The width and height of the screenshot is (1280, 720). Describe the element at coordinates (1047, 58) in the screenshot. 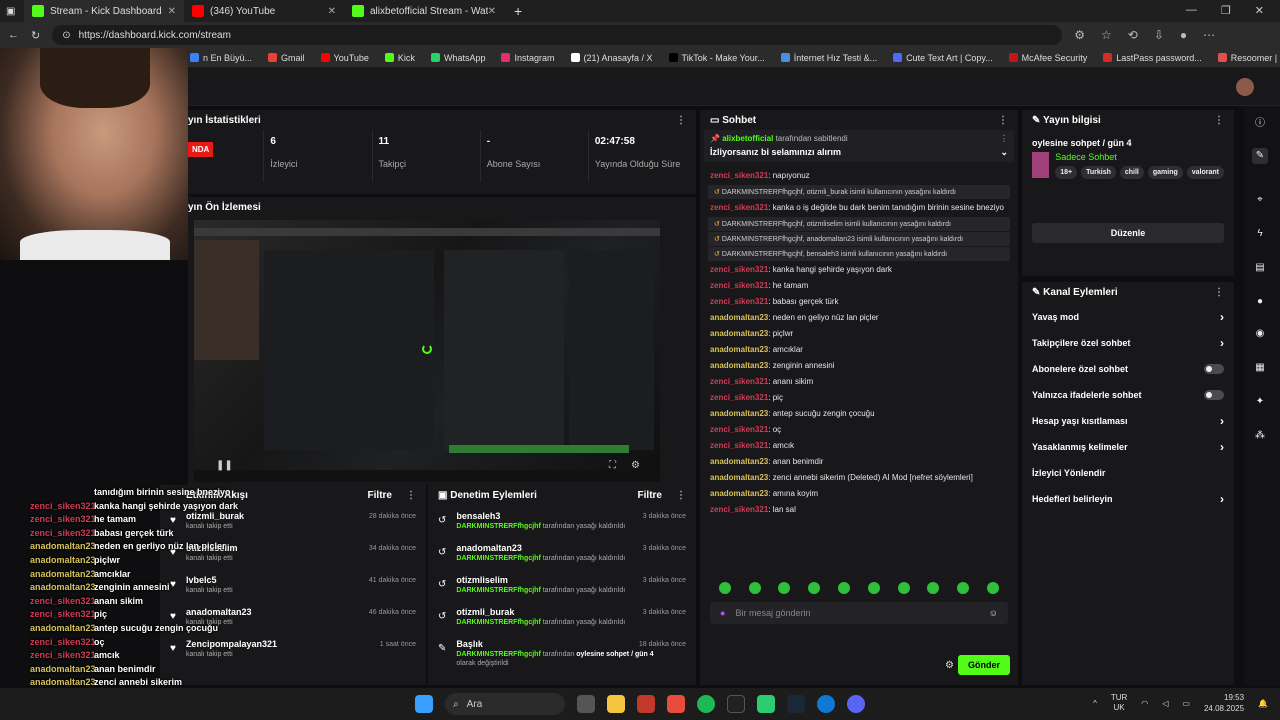

I see `bookmark-item: McAfee Security` at that location.